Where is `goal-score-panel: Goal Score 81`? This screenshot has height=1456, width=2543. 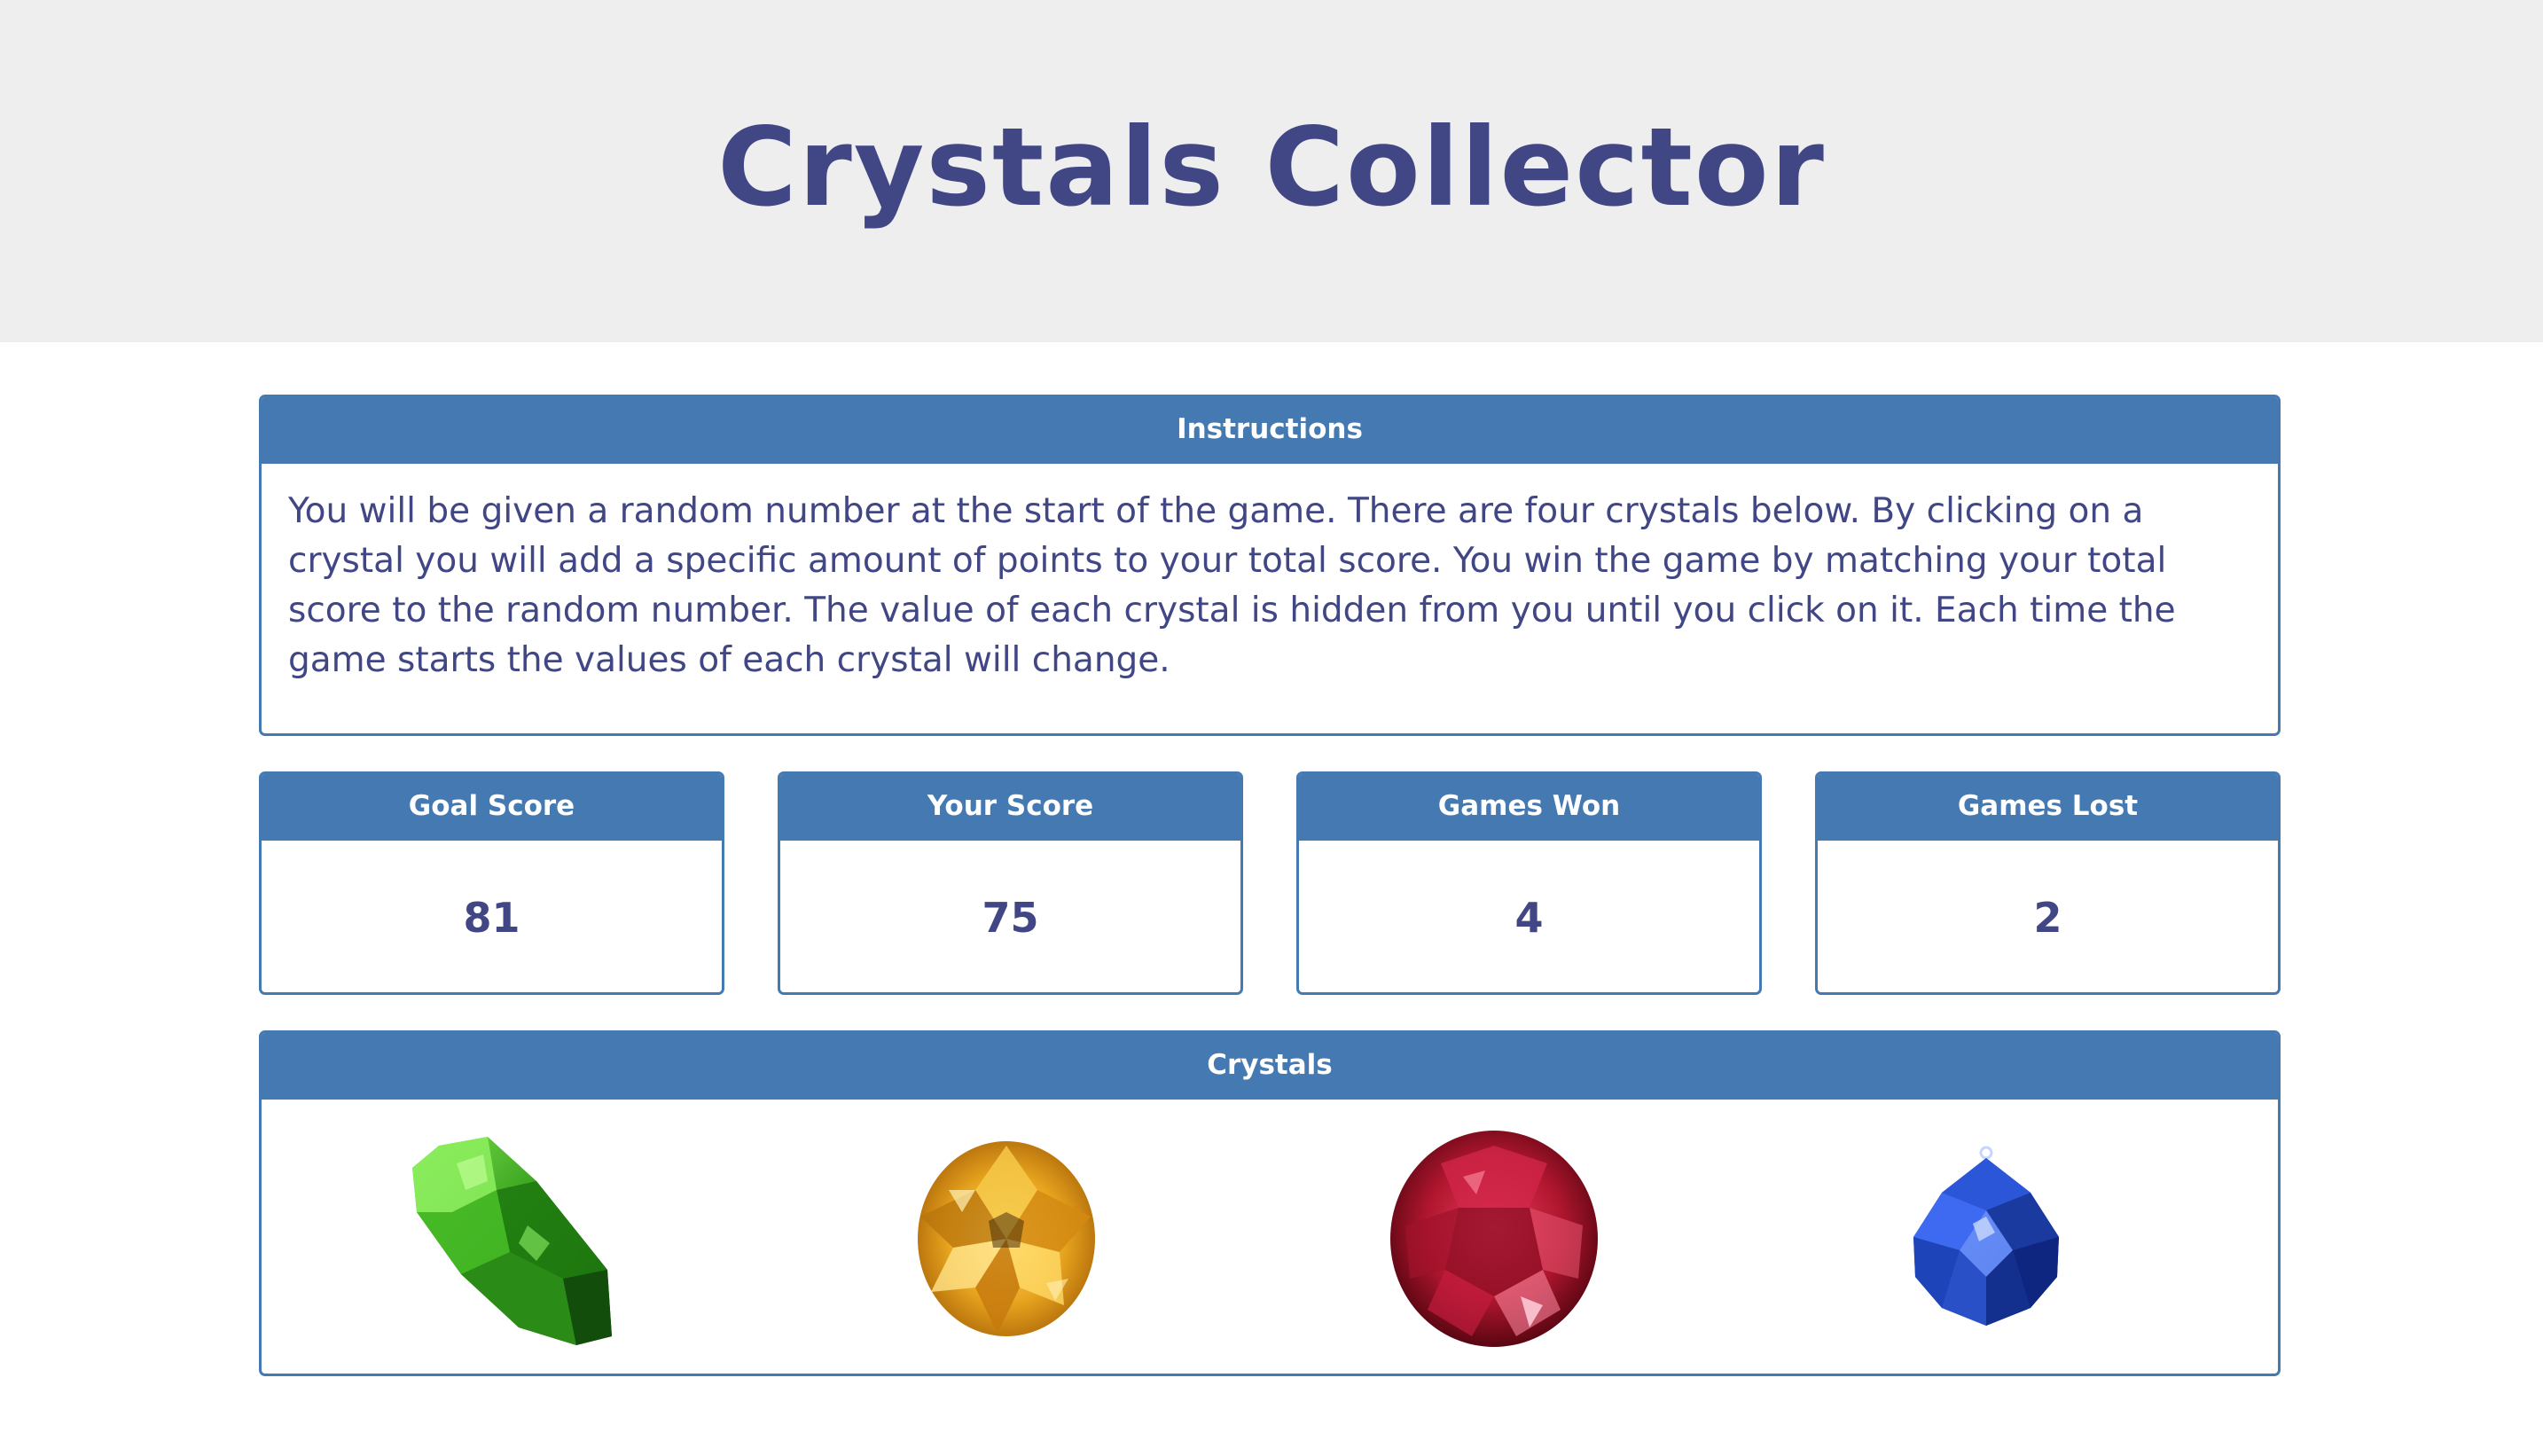 goal-score-panel: Goal Score 81 is located at coordinates (491, 883).